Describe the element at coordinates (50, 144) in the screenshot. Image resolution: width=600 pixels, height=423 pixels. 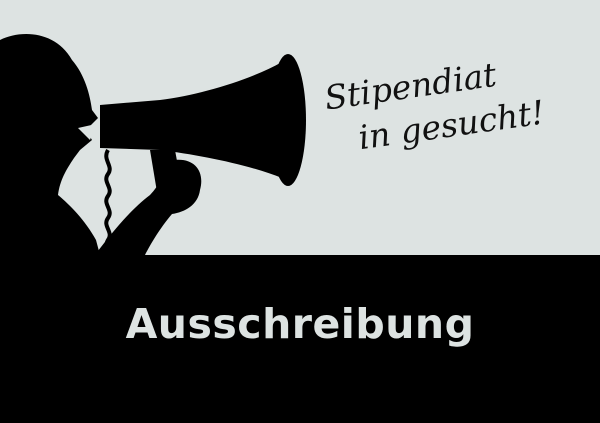
I see `person-silhouette` at that location.